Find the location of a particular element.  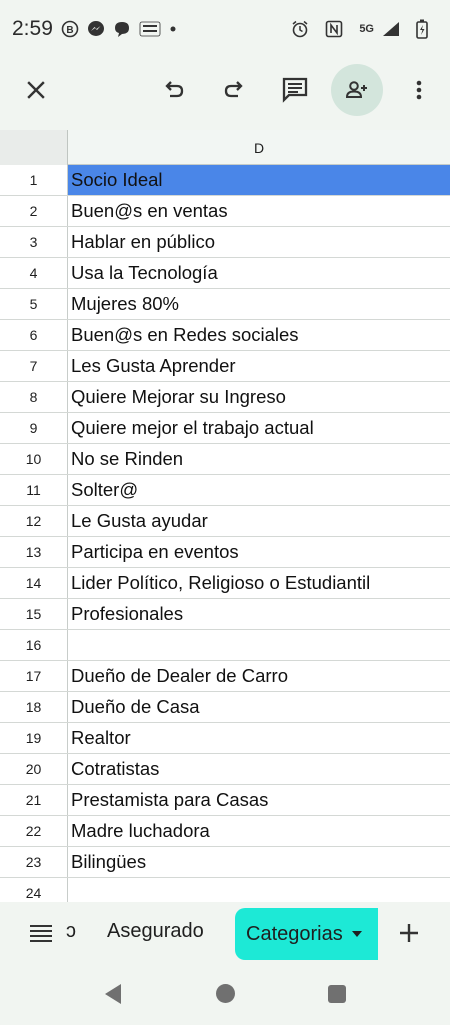

table-row: 17 Dueño de Dealer de Carro is located at coordinates (225, 676).